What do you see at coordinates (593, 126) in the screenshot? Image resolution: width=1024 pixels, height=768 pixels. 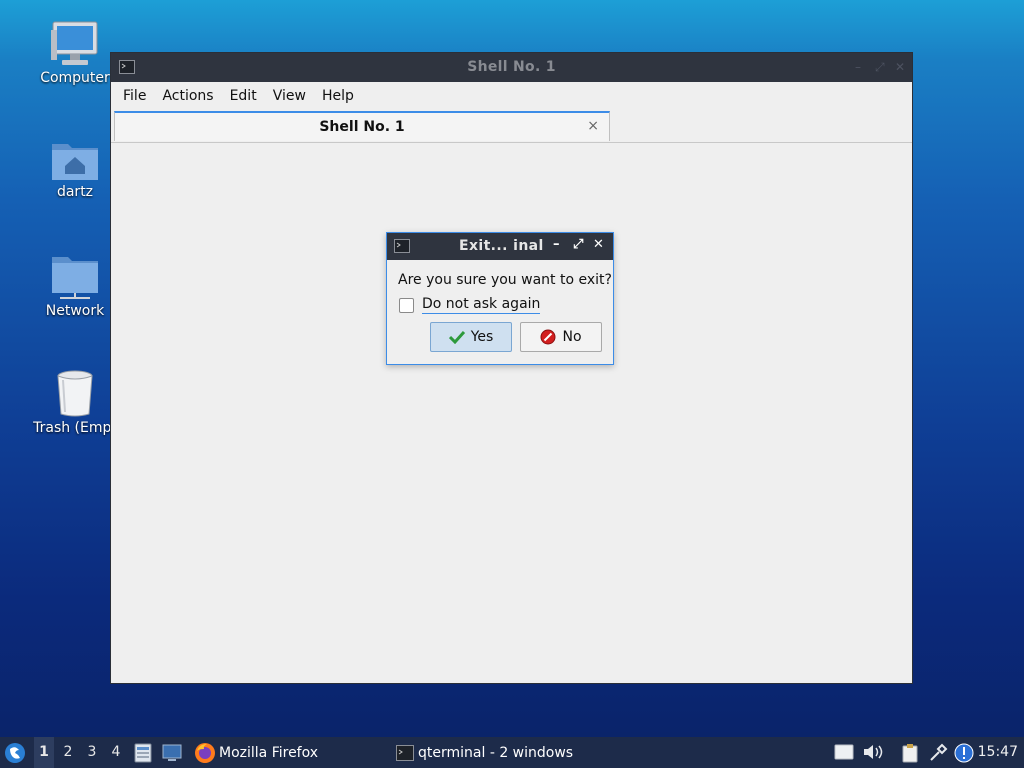 I see `tab-close-icon: ×` at bounding box center [593, 126].